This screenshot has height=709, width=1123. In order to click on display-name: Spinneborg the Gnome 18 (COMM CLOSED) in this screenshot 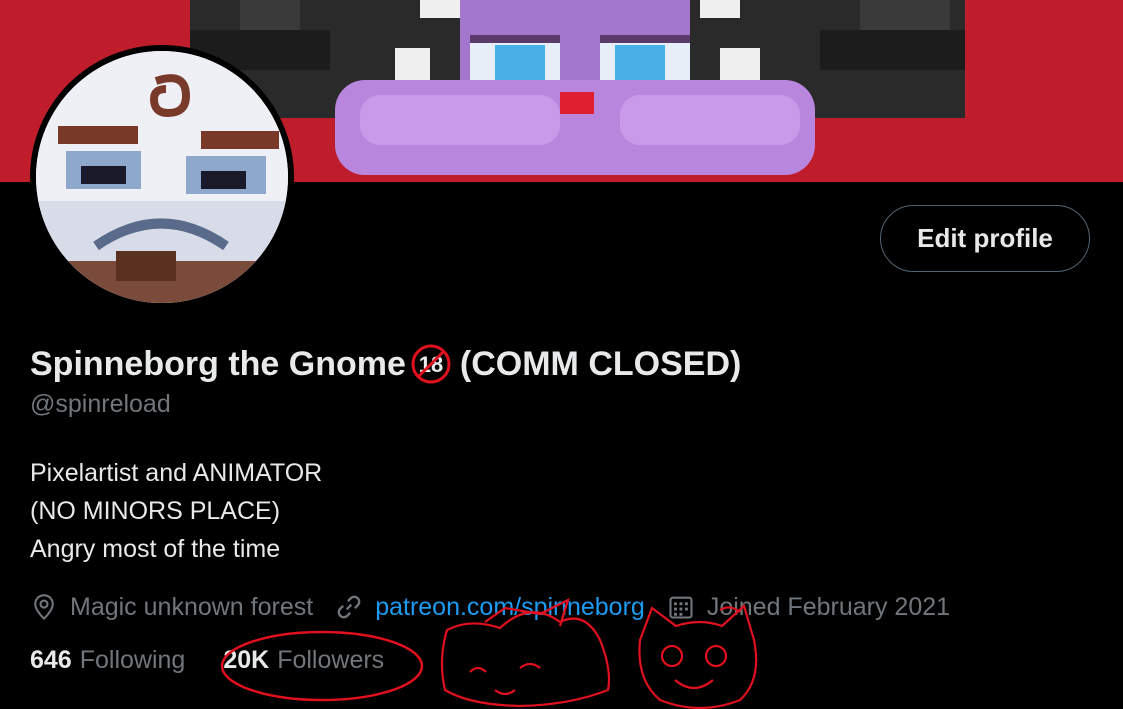, I will do `click(385, 364)`.